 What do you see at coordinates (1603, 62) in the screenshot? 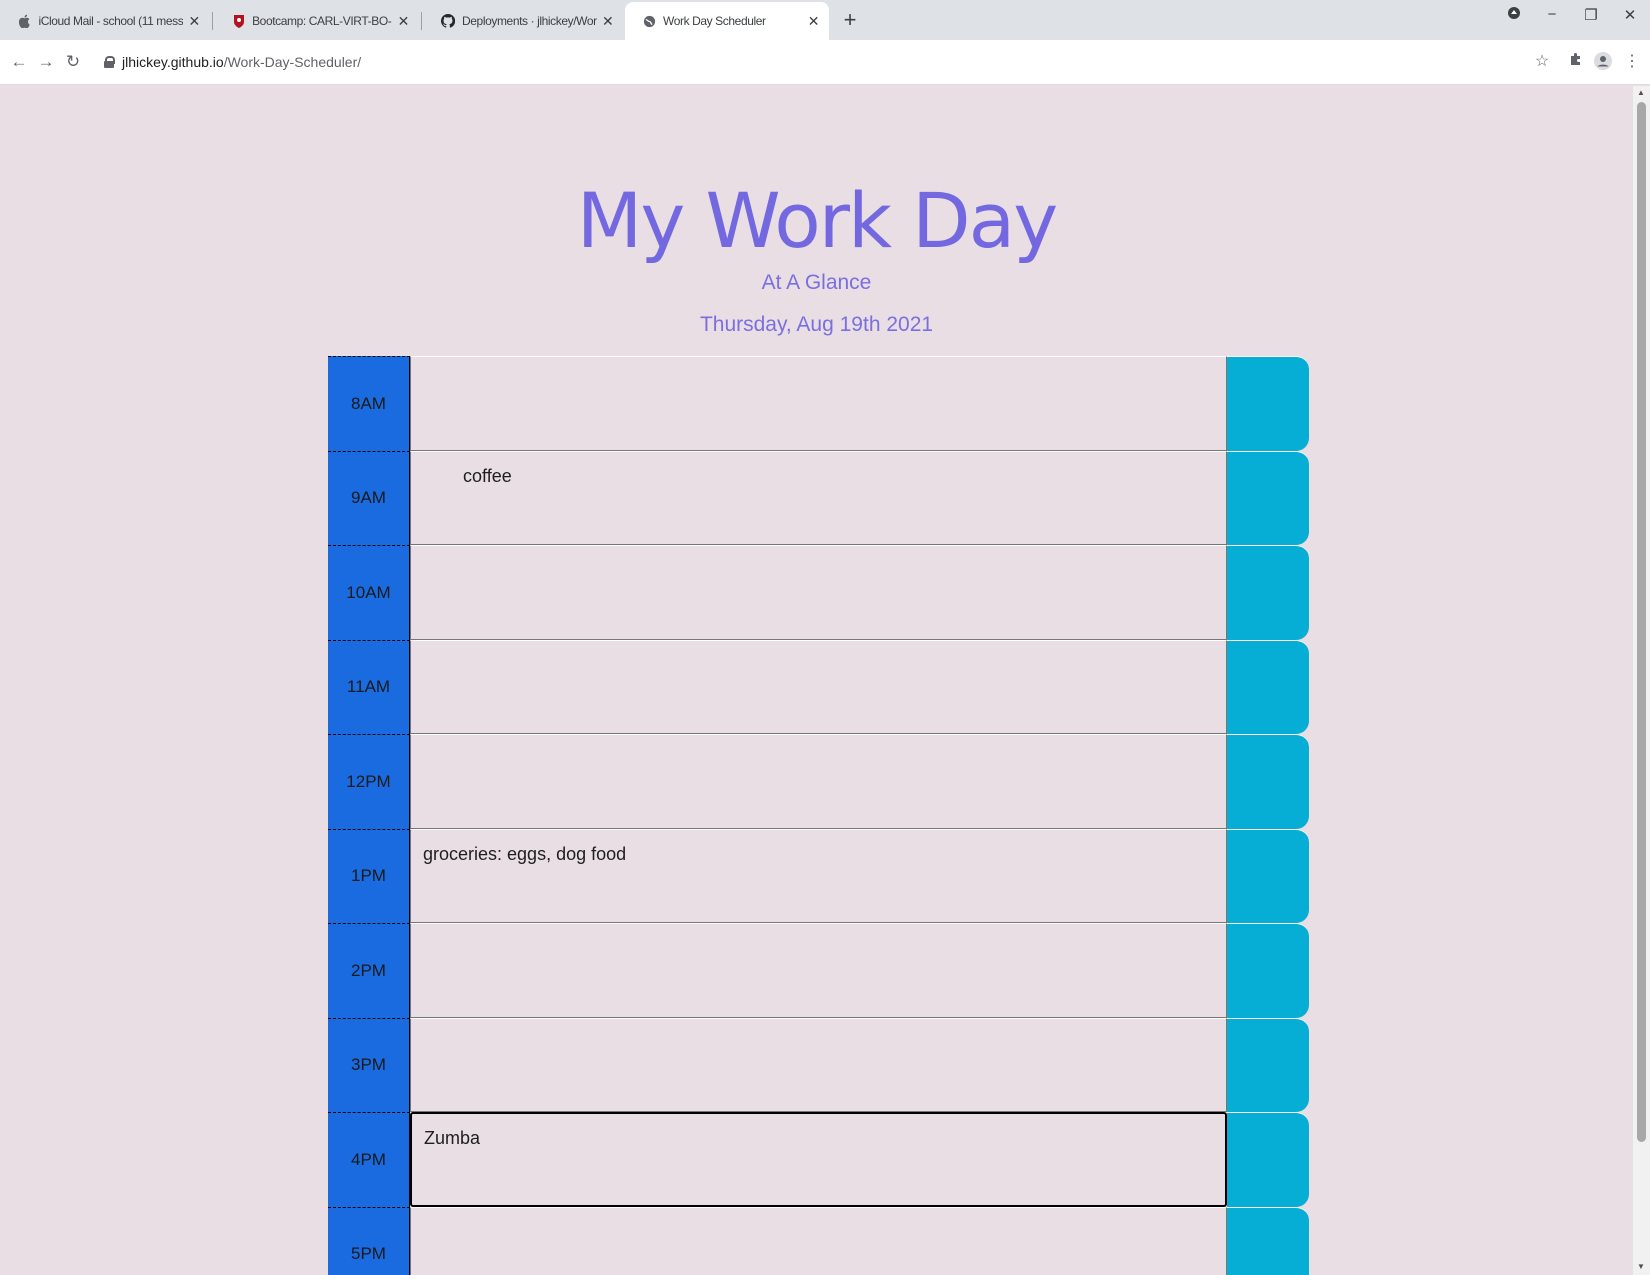
I see `profile-avatar-icon` at bounding box center [1603, 62].